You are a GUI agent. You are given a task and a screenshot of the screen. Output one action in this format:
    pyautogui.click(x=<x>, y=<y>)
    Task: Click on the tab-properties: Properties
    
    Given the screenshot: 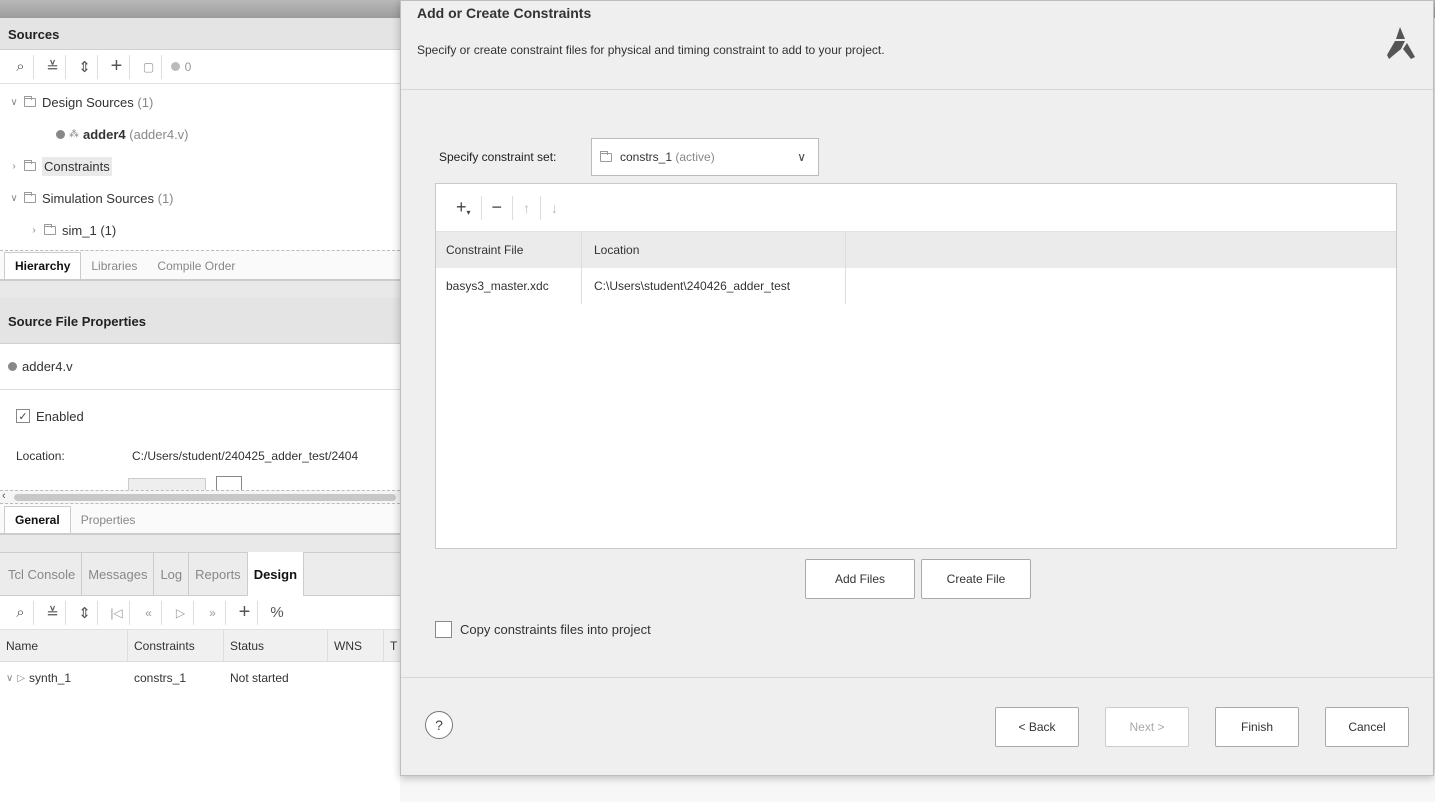 What is the action you would take?
    pyautogui.click(x=108, y=520)
    